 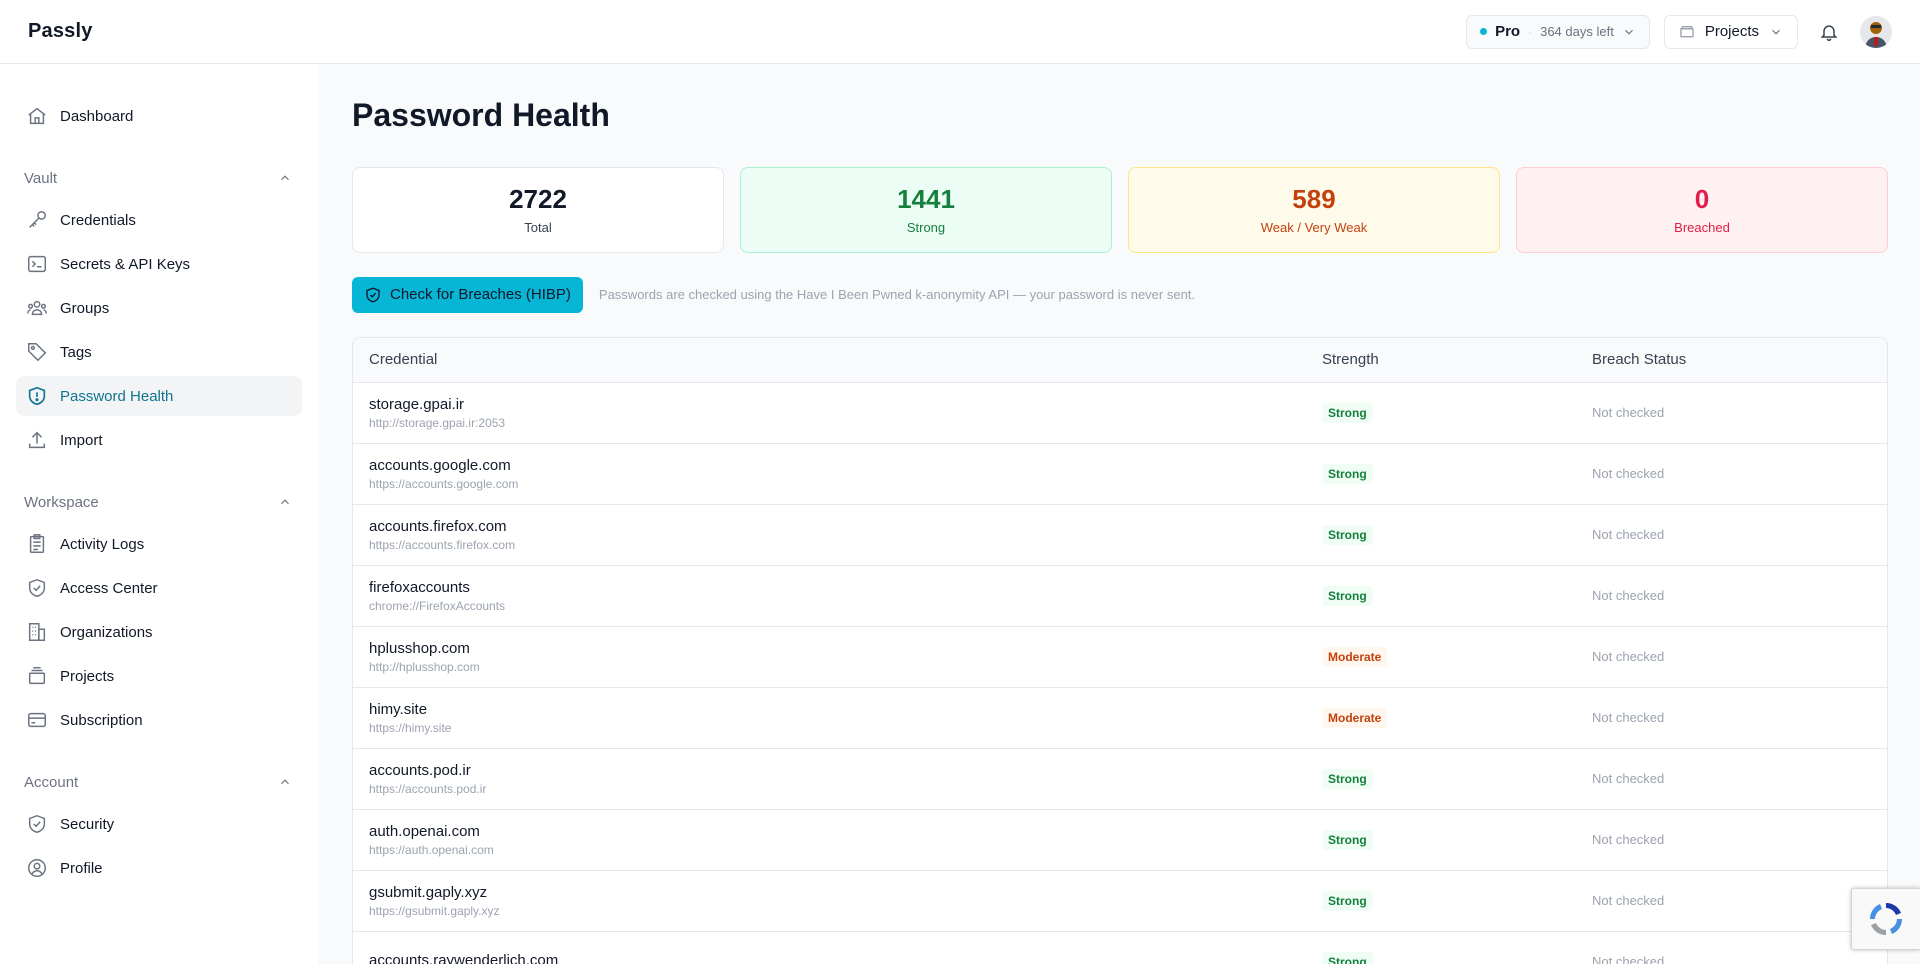 What do you see at coordinates (1876, 31) in the screenshot?
I see `avatar` at bounding box center [1876, 31].